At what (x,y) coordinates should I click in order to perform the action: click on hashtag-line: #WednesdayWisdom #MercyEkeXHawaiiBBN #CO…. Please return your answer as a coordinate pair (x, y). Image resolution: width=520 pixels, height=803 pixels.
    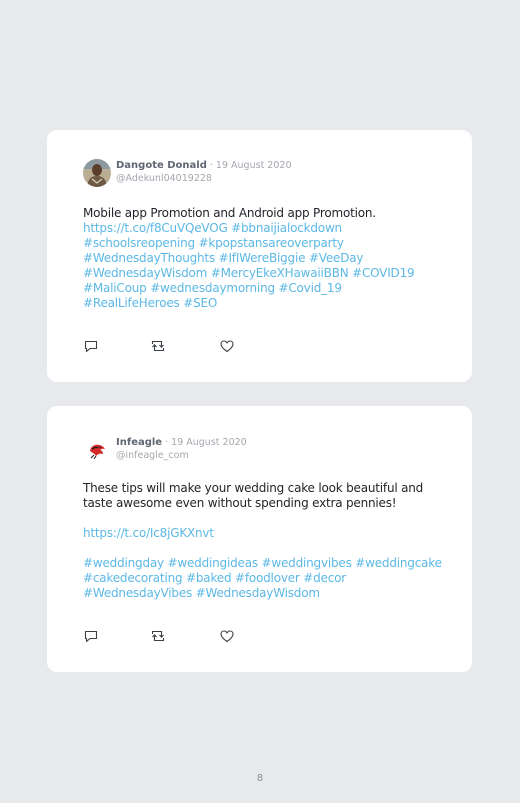
    Looking at the image, I should click on (270, 273).